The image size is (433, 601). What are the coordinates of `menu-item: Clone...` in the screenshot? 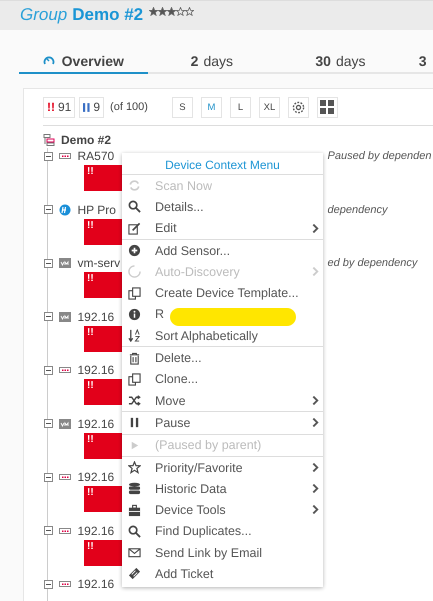 It's located at (222, 379).